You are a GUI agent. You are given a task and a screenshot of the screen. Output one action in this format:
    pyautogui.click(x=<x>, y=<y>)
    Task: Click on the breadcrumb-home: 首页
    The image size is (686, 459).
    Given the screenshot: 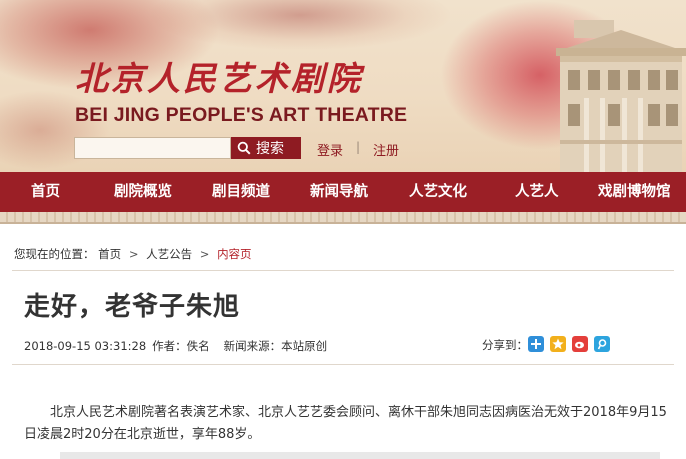 What is the action you would take?
    pyautogui.click(x=109, y=254)
    